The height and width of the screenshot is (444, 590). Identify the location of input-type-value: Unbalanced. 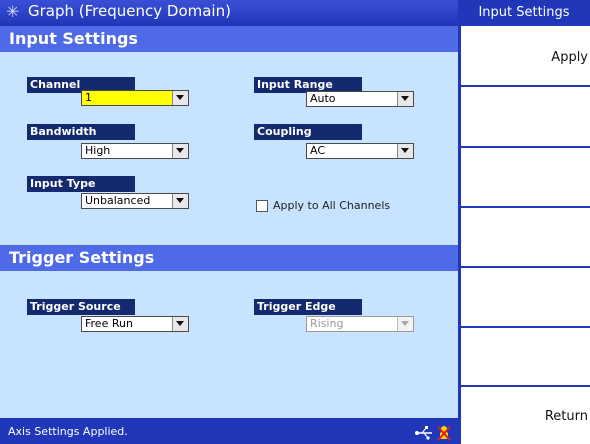
(118, 200).